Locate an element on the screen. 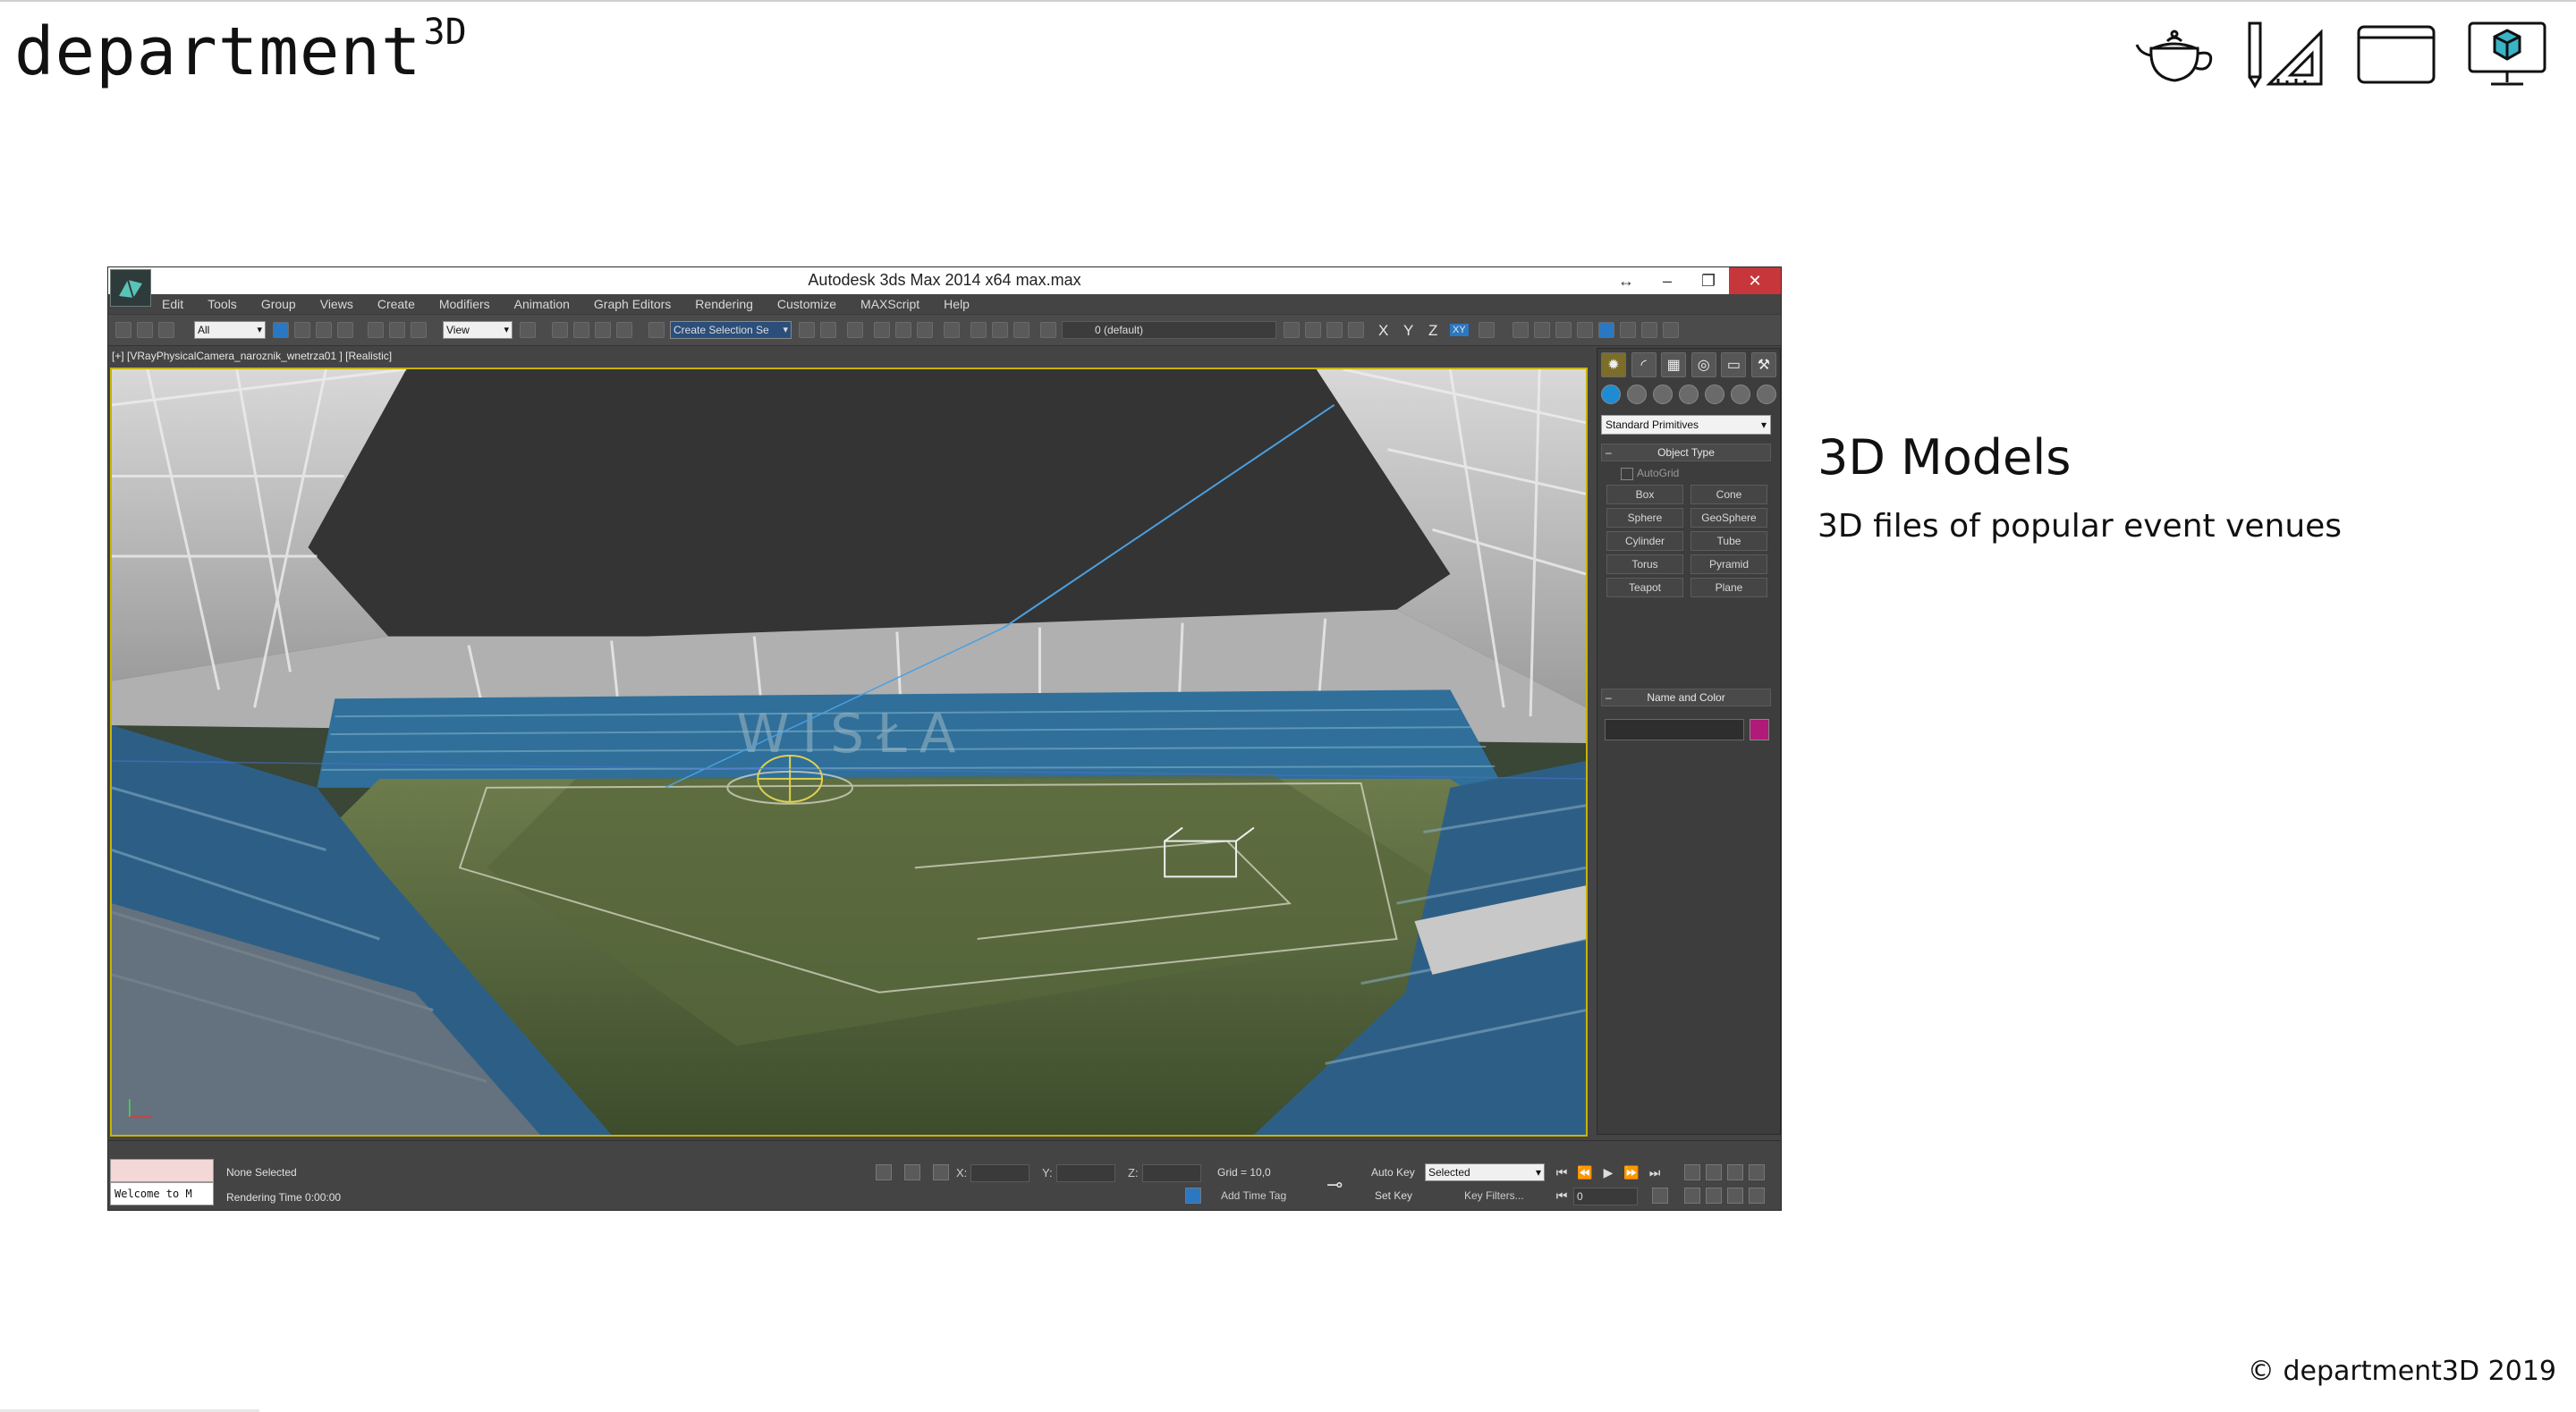 The image size is (2576, 1412). axis-constraint-icon is located at coordinates (1487, 330).